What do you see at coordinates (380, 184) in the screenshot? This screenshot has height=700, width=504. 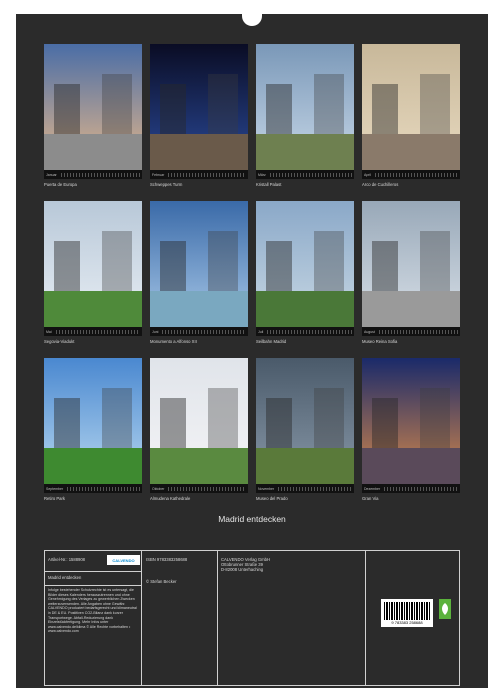 I see `photo-caption: Arco de Cuchilleros` at bounding box center [380, 184].